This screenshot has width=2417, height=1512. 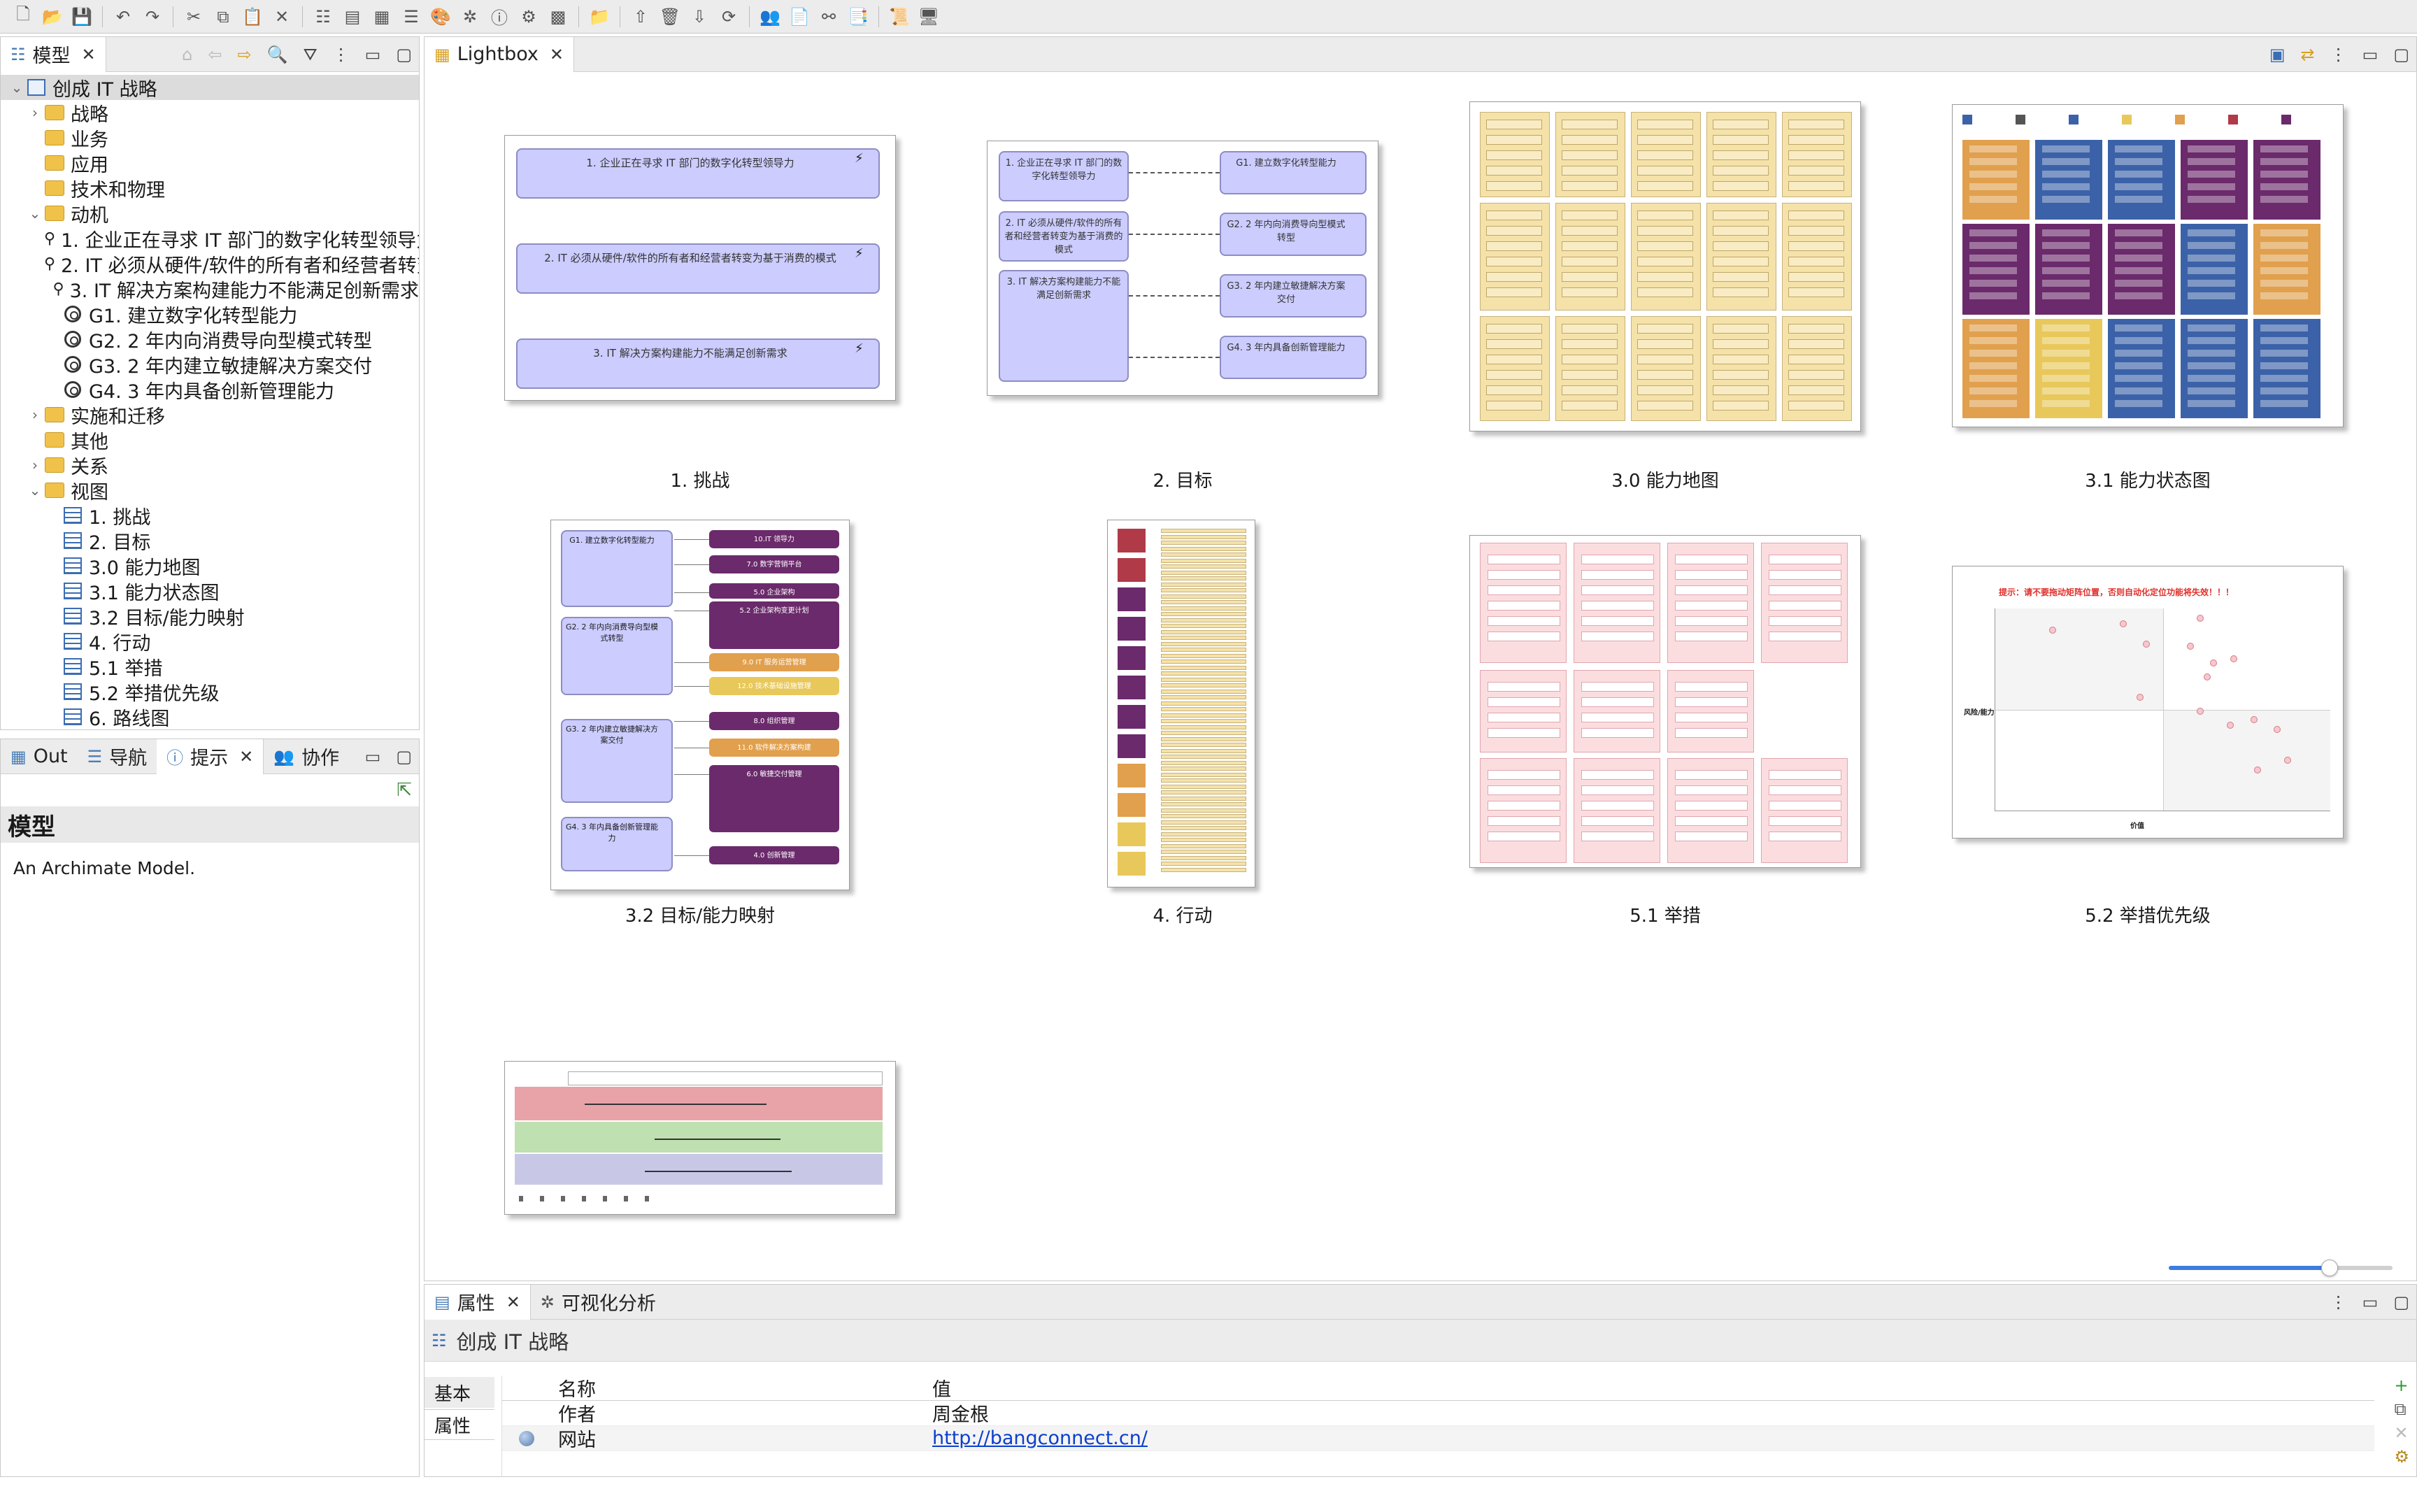 I want to click on column-header-value: 值, so click(x=1649, y=1388).